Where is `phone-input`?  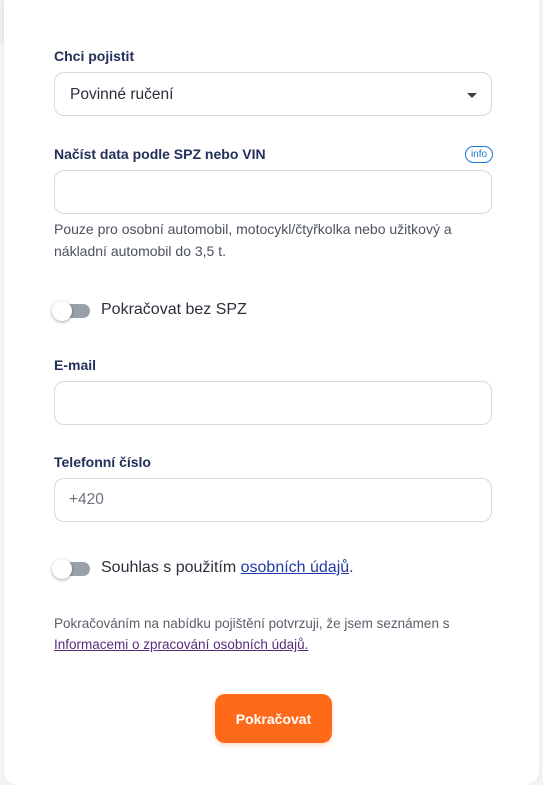 phone-input is located at coordinates (273, 500).